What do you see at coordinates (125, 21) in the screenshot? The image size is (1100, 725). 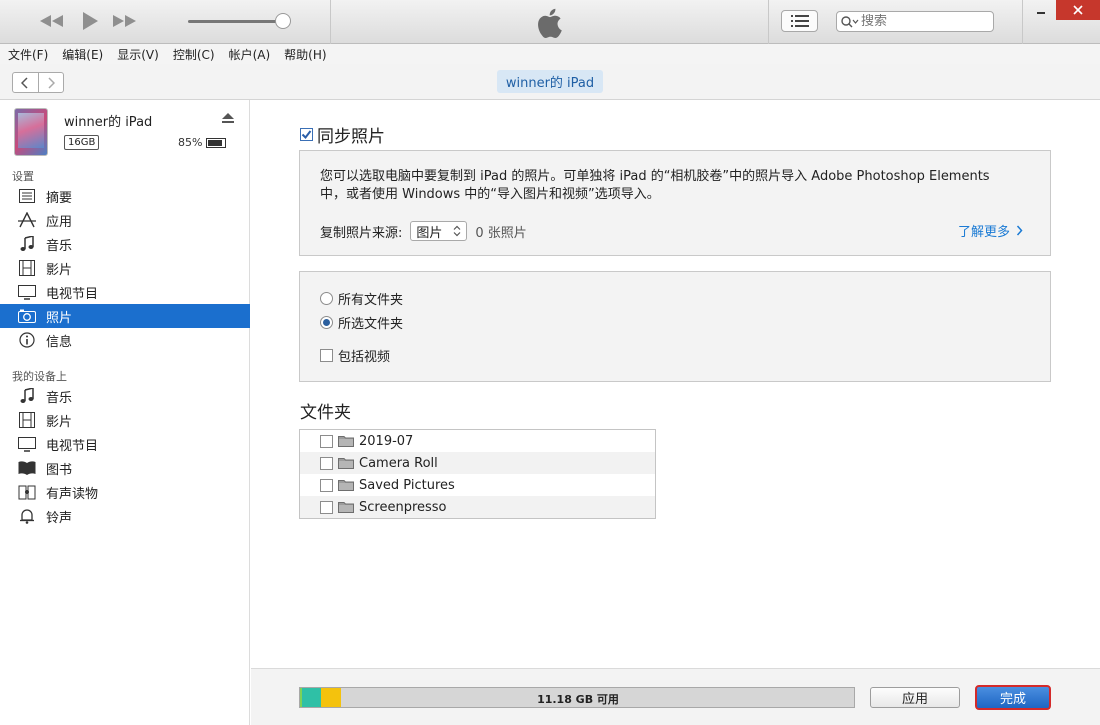 I see `next-track-icon` at bounding box center [125, 21].